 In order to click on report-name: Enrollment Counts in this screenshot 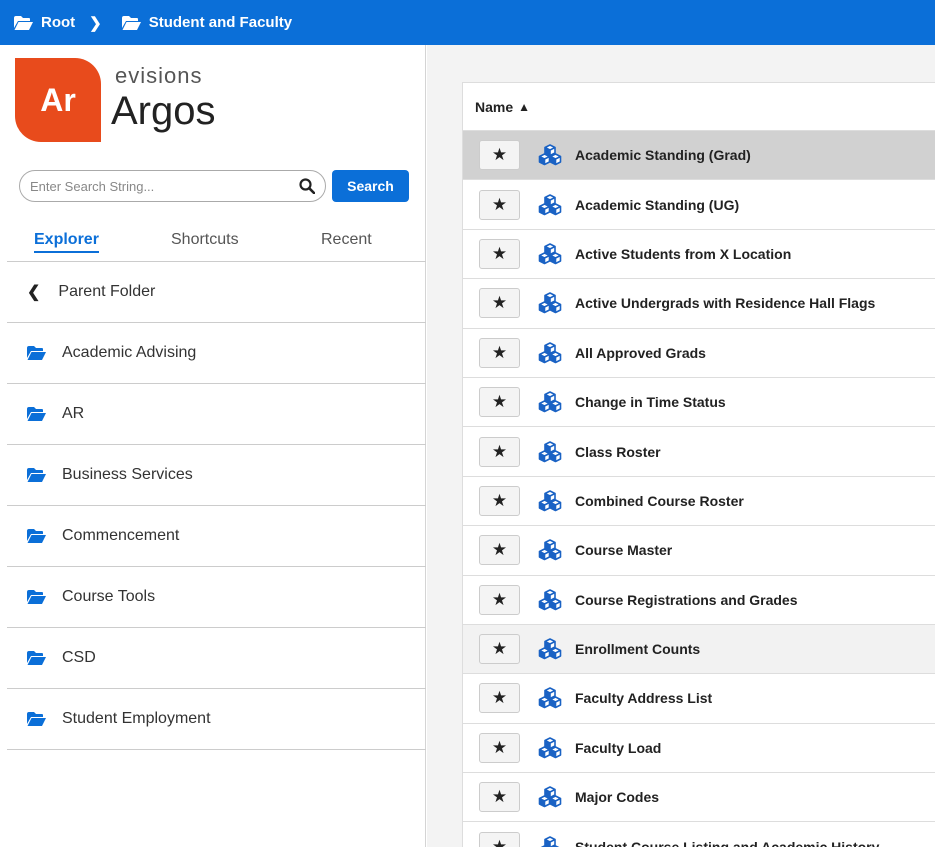, I will do `click(638, 649)`.